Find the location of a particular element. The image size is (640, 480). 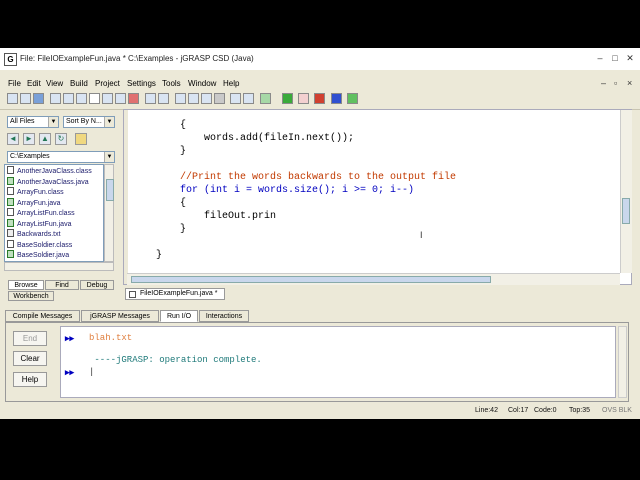

editor-horizontal-scrollbar is located at coordinates (373, 279).